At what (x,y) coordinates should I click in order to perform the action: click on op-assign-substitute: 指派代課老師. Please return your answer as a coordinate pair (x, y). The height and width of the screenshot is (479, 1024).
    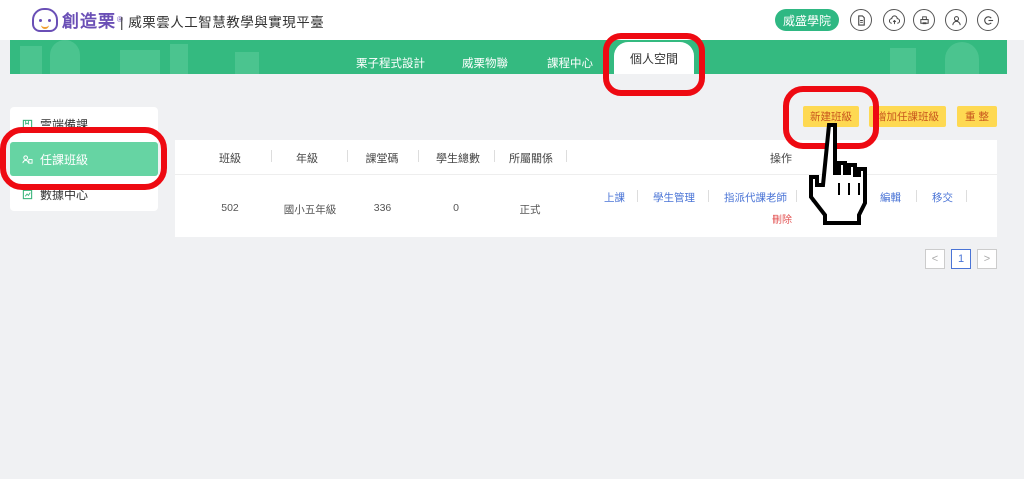
    Looking at the image, I should click on (755, 197).